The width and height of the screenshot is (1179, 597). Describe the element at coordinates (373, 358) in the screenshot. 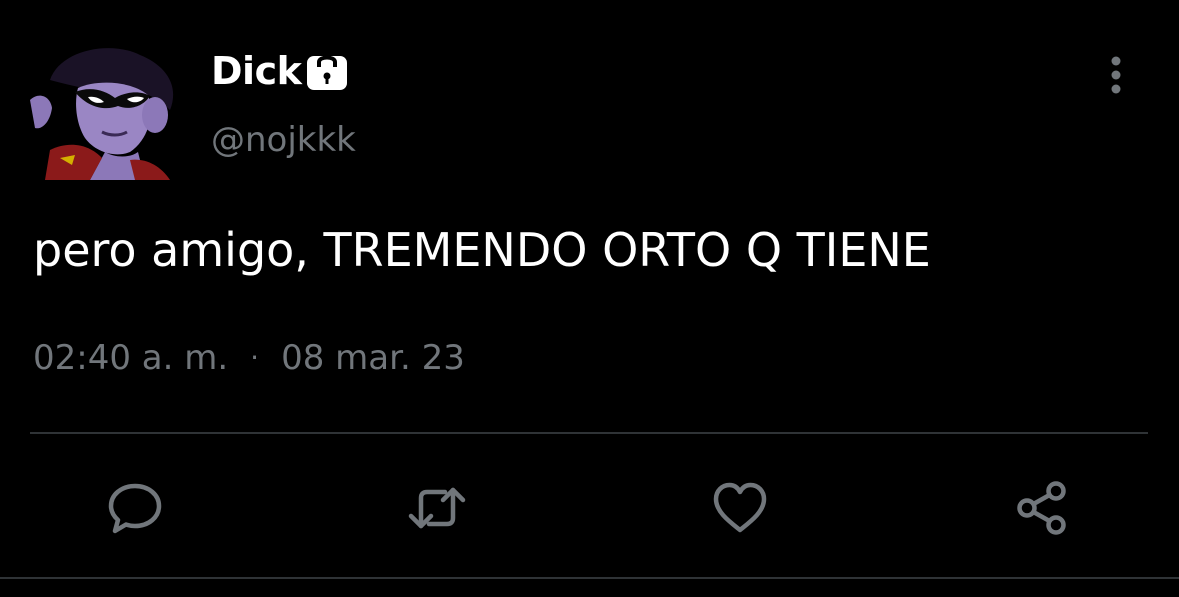

I see `tweet-date: 08 mar. 23` at that location.